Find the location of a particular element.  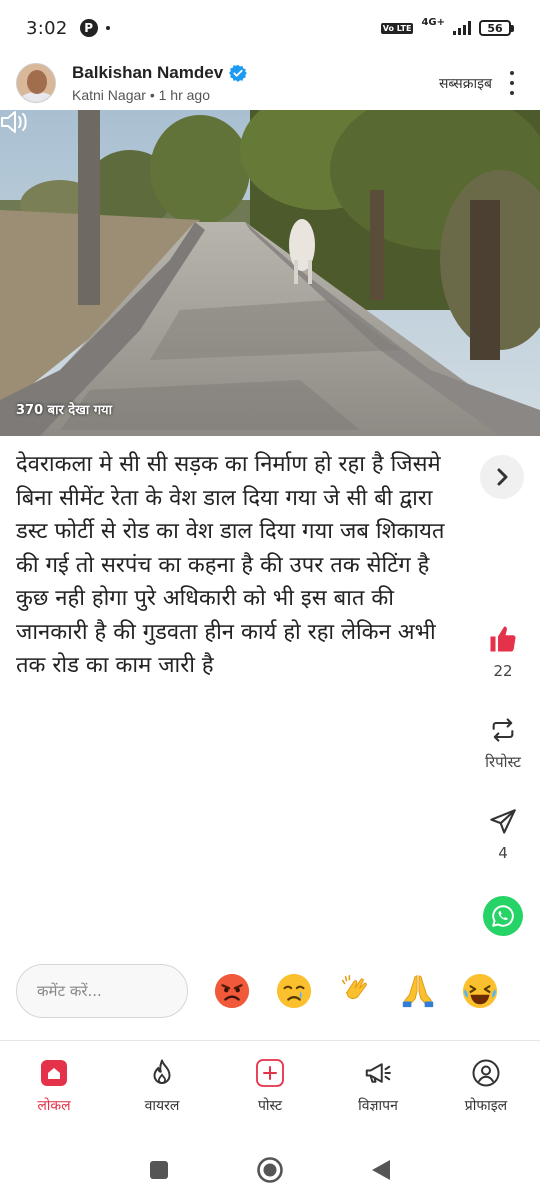

nav-divider is located at coordinates (270, 1040).